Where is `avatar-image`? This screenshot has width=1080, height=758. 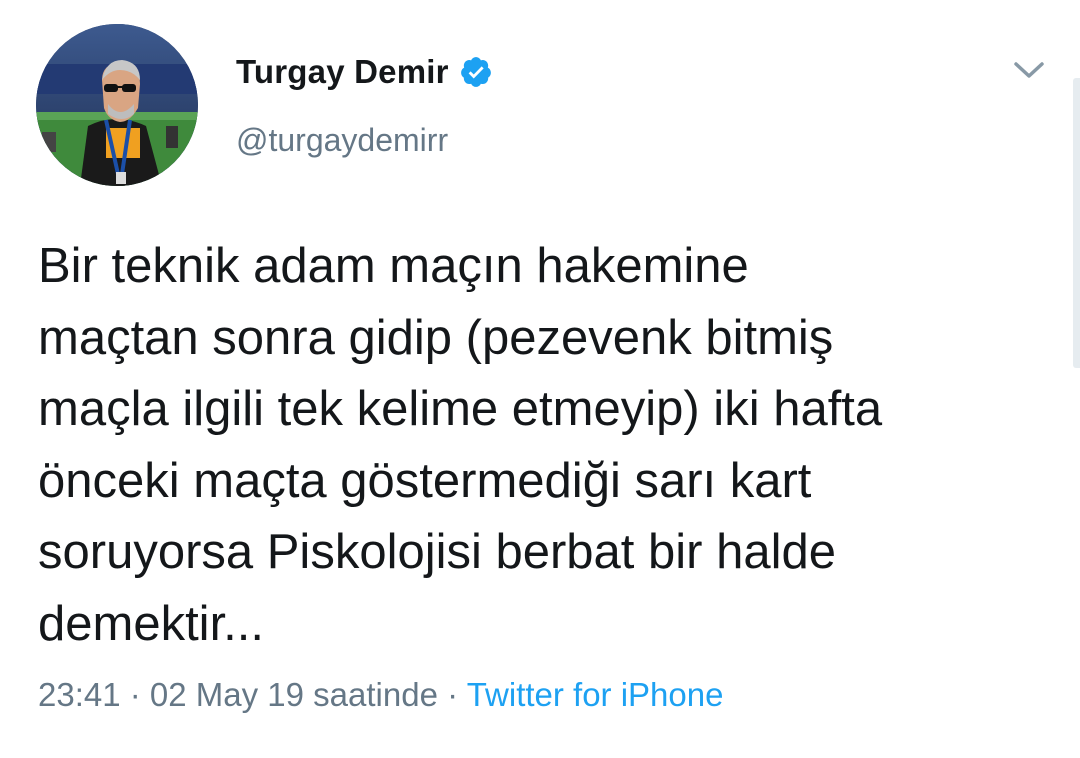 avatar-image is located at coordinates (117, 105).